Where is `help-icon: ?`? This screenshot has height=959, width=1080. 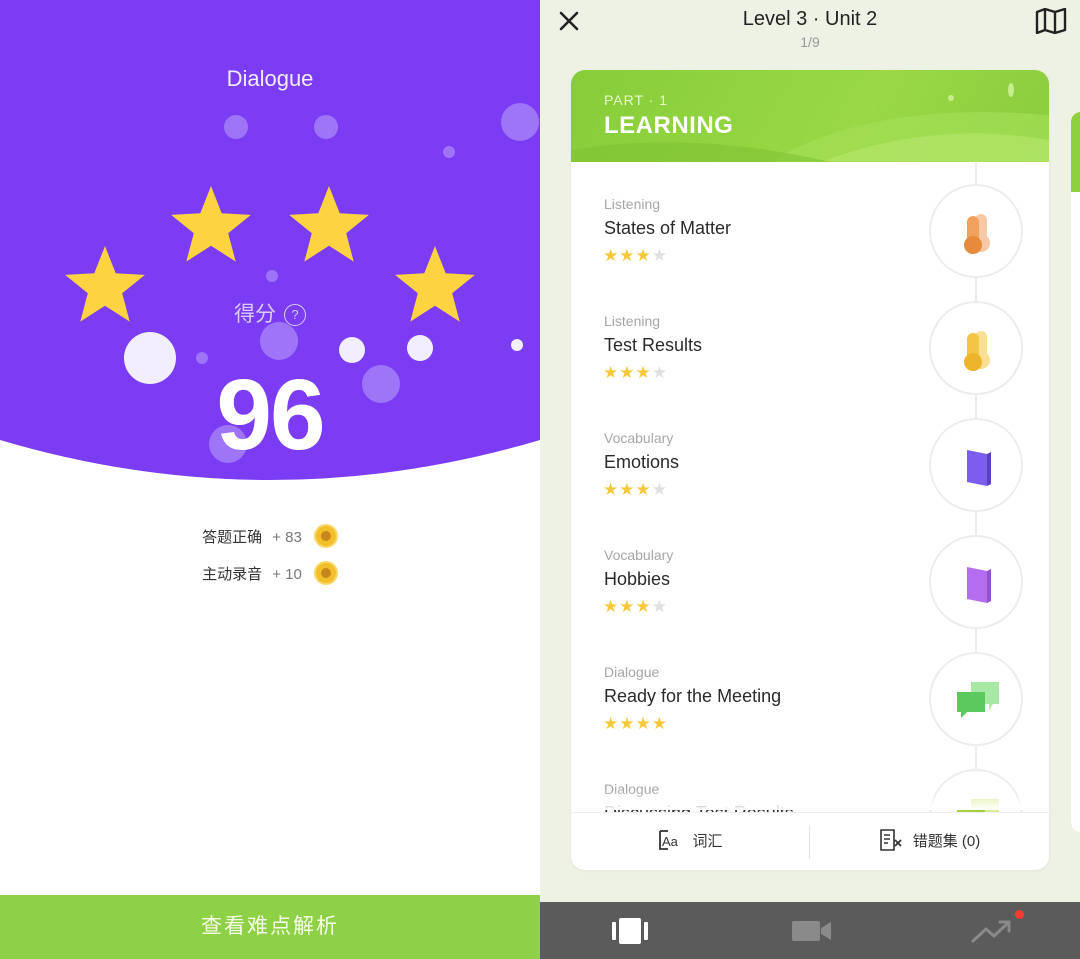
help-icon: ? is located at coordinates (295, 315).